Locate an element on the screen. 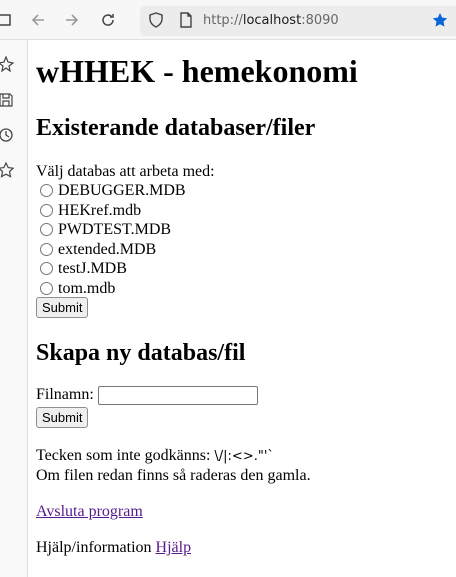  database-option-label: HEKref.mdb is located at coordinates (100, 210).